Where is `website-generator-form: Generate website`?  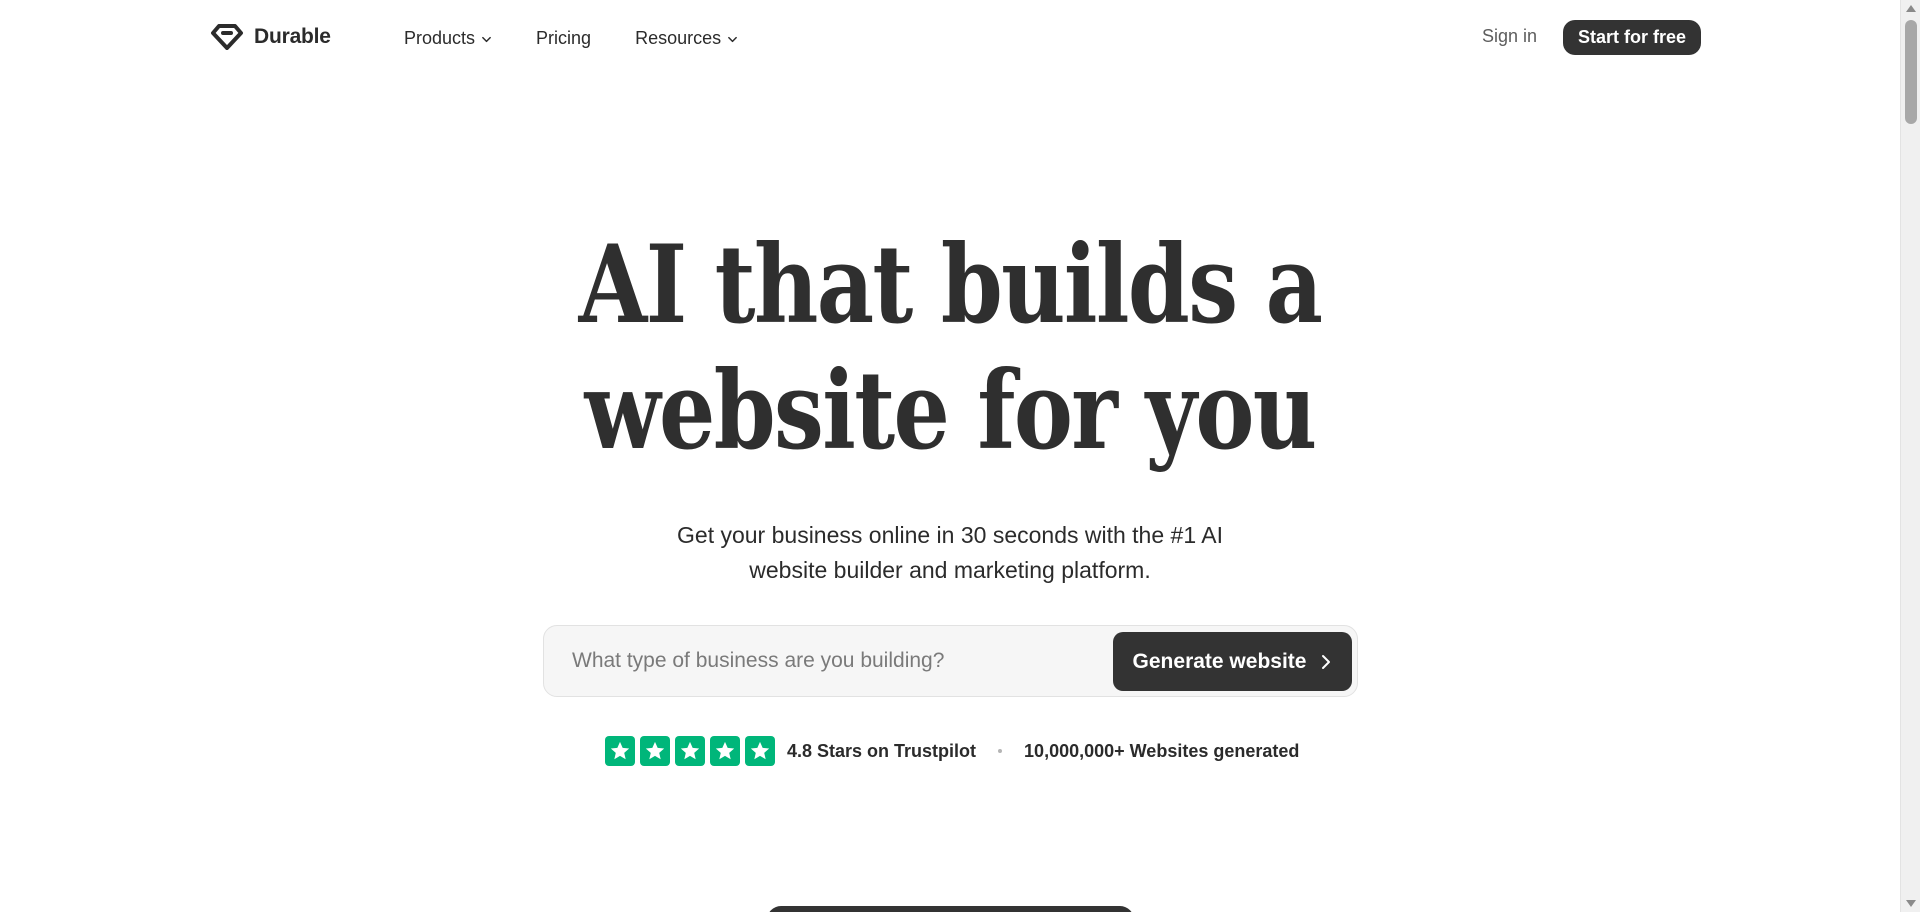
website-generator-form: Generate website is located at coordinates (950, 661).